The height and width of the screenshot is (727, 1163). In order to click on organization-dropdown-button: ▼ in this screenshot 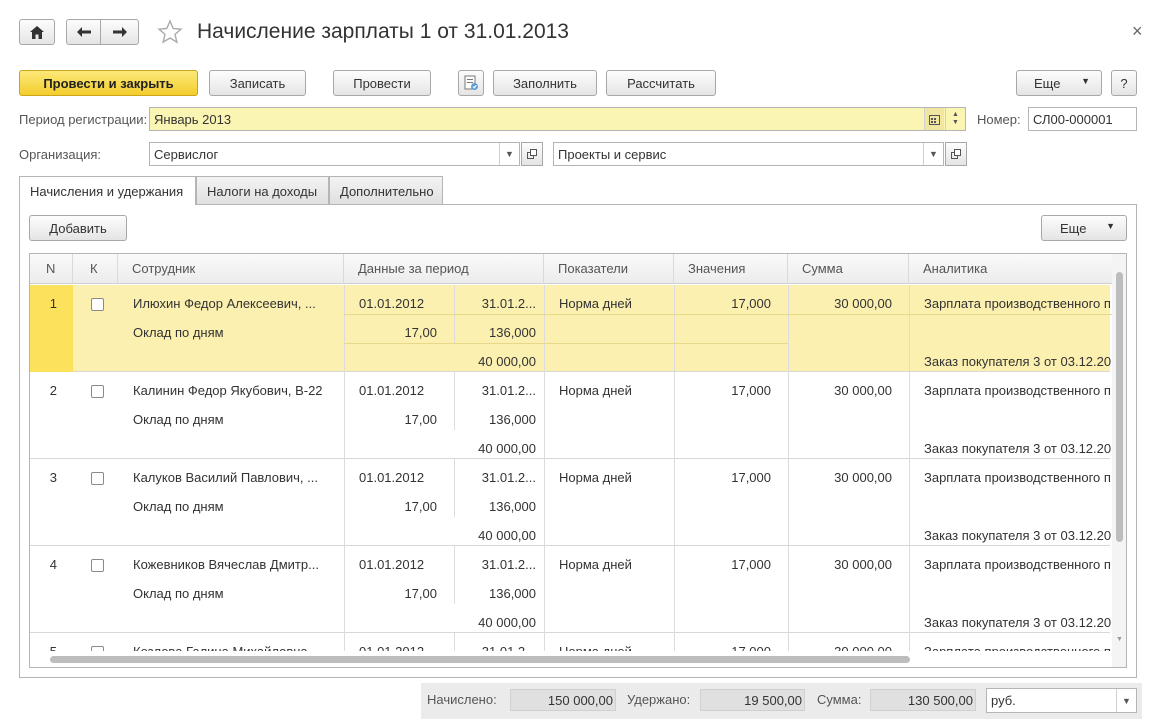, I will do `click(509, 154)`.